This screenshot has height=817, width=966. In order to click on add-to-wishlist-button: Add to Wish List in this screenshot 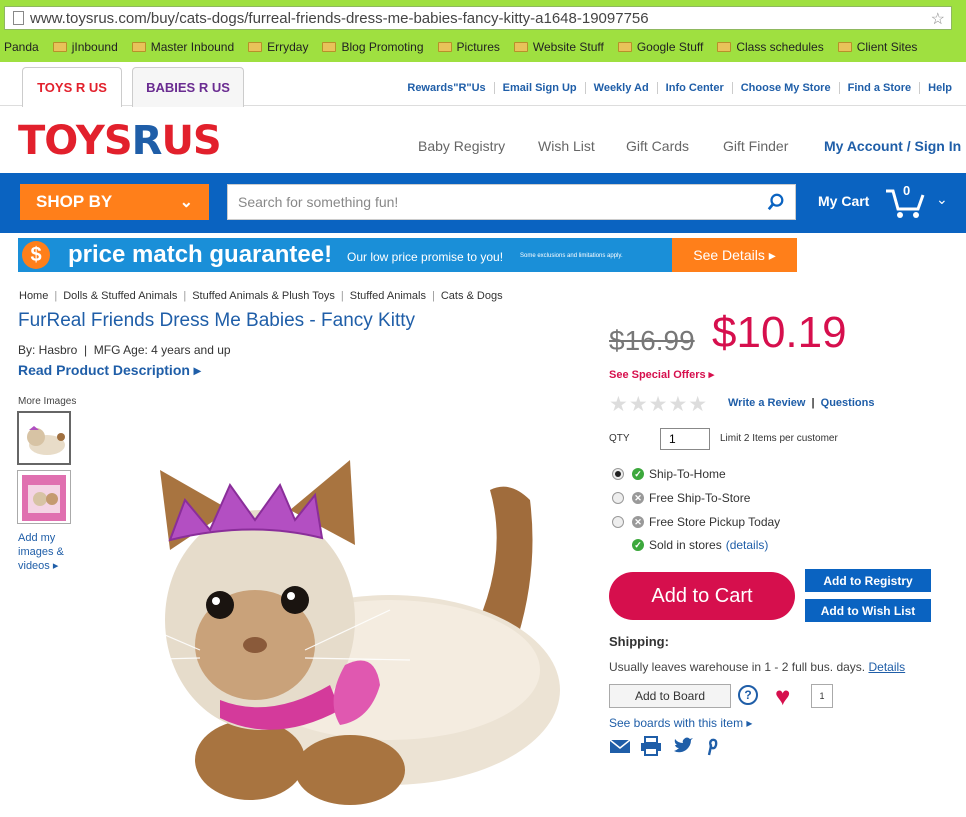, I will do `click(868, 610)`.